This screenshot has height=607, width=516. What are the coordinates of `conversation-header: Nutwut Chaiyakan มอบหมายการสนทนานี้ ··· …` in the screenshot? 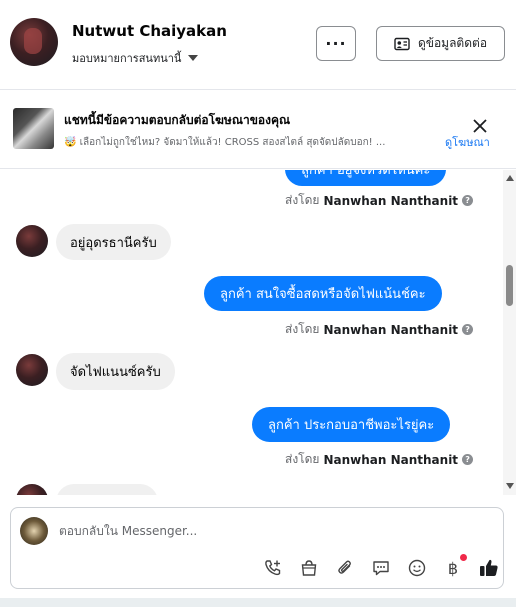 It's located at (258, 45).